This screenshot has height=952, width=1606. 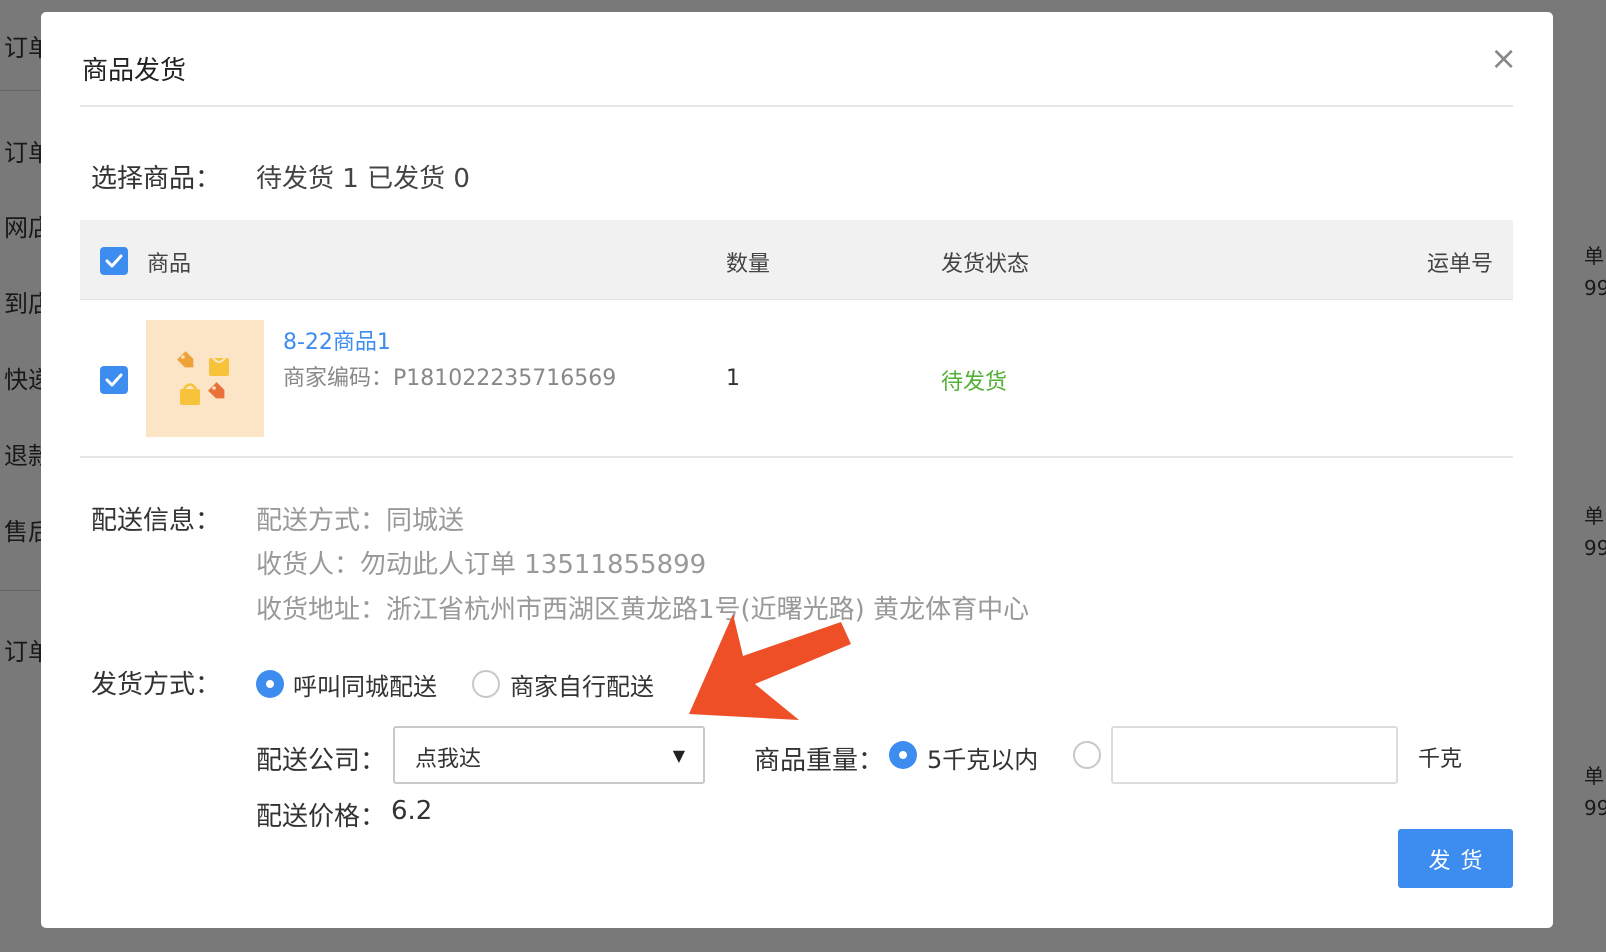 What do you see at coordinates (1254, 755) in the screenshot?
I see `weight-input` at bounding box center [1254, 755].